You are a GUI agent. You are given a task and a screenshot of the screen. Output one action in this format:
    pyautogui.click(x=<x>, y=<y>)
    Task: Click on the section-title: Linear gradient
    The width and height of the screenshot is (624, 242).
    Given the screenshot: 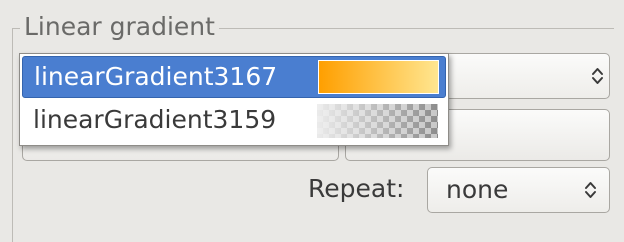 What is the action you would take?
    pyautogui.click(x=119, y=27)
    